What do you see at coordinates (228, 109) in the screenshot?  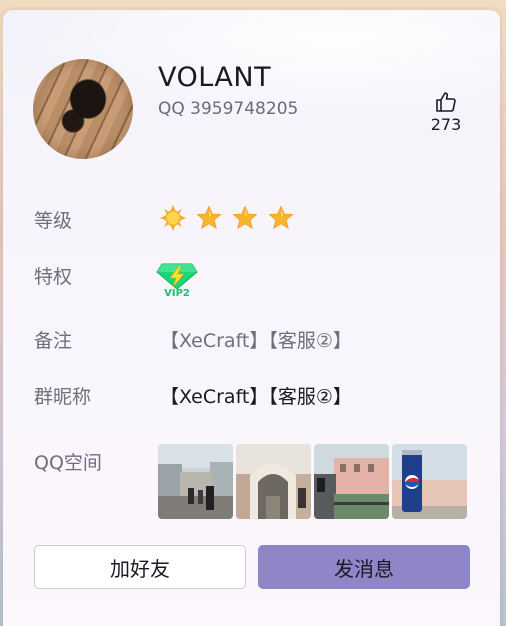 I see `qq-number: QQ 3959748205` at bounding box center [228, 109].